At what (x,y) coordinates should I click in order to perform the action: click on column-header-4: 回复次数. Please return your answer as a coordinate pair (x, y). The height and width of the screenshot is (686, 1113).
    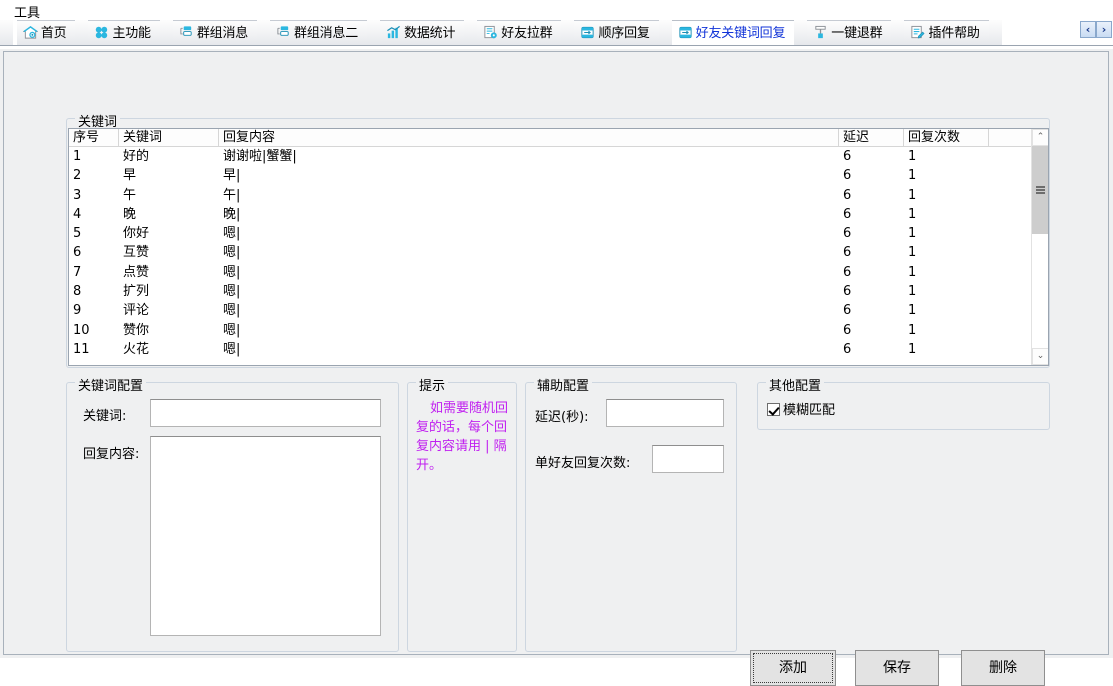
    Looking at the image, I should click on (946, 137).